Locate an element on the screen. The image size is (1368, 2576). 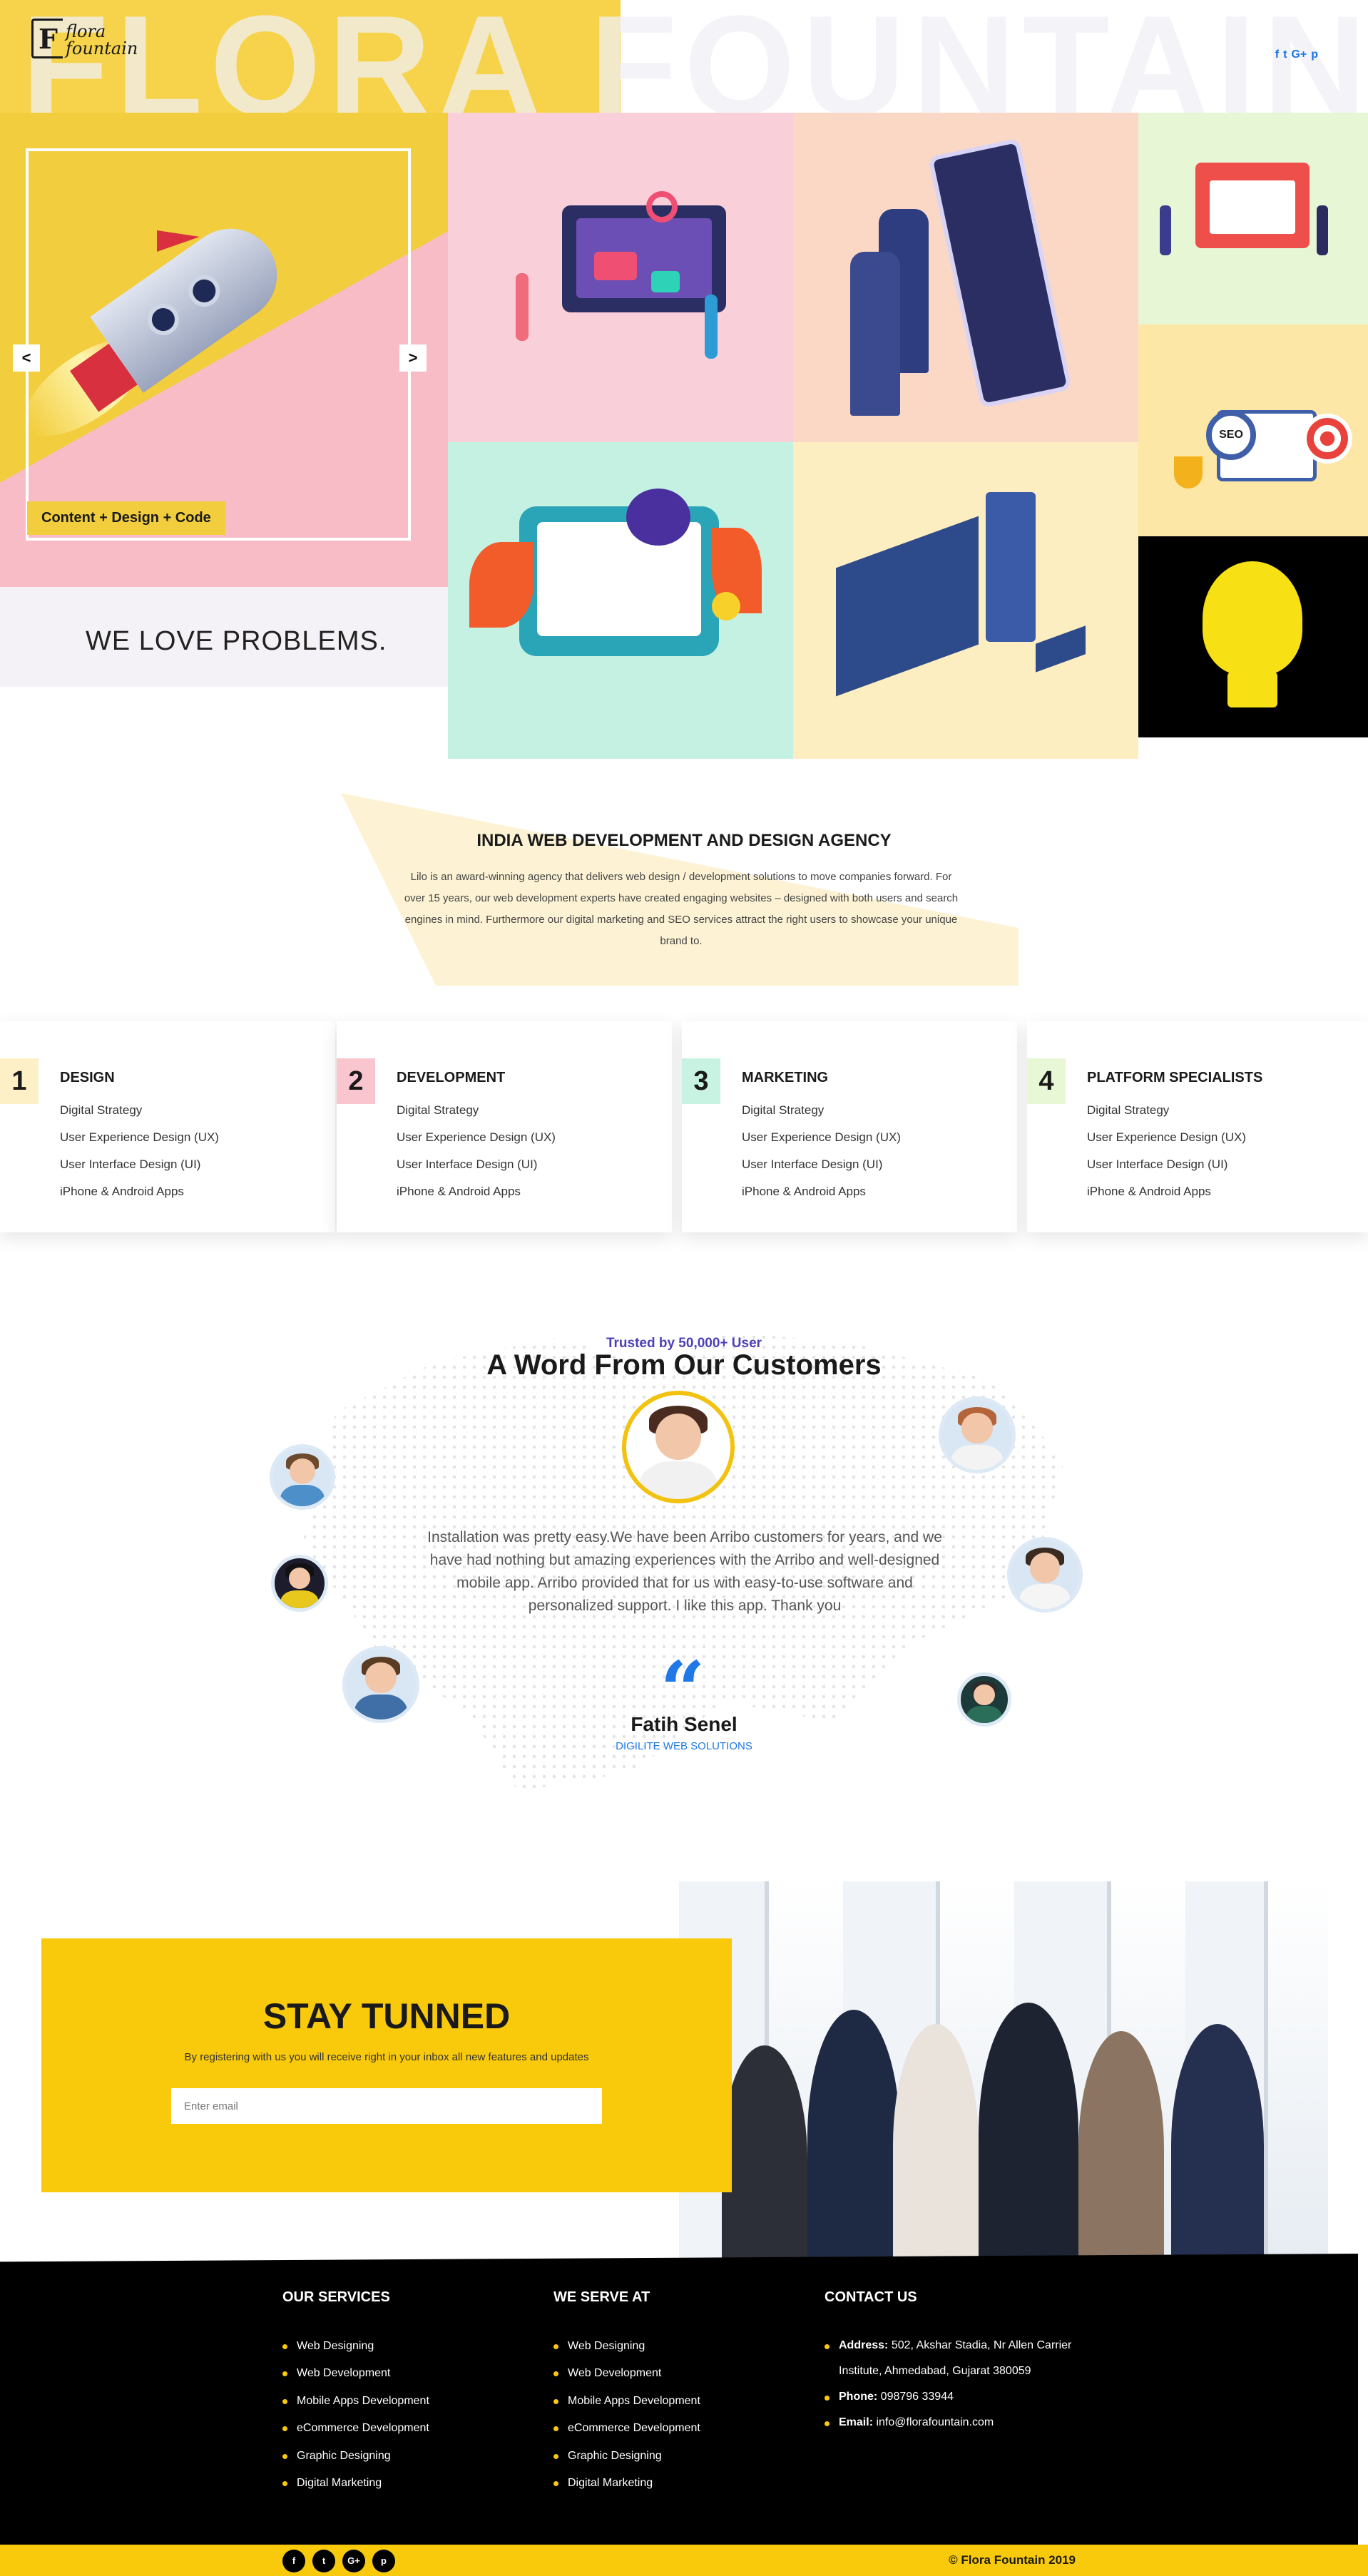
lightbulb-icon is located at coordinates (1253, 618).